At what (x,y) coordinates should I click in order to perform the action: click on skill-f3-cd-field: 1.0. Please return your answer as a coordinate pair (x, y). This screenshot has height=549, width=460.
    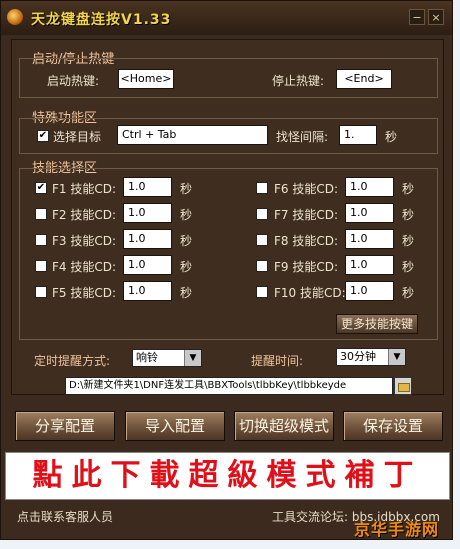
    Looking at the image, I should click on (147, 239).